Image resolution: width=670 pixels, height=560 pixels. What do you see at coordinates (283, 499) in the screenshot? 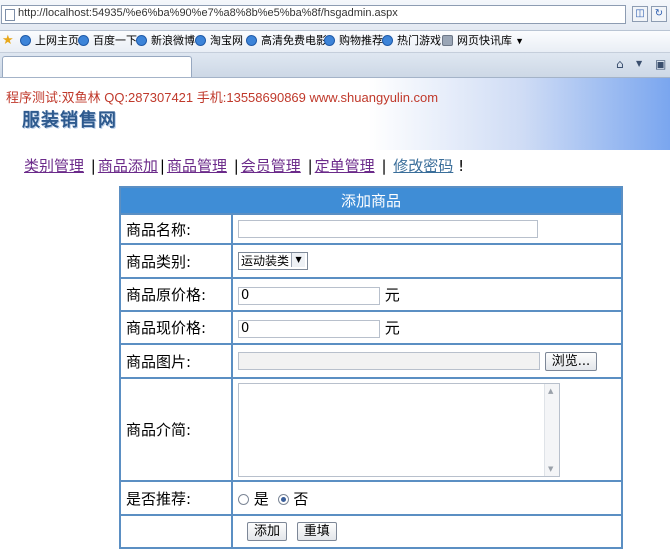
I see `recommend-no-radio` at bounding box center [283, 499].